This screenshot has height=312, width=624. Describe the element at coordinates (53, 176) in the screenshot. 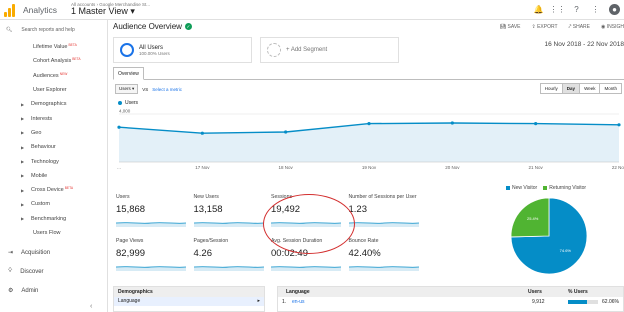

I see `sidebar-item-mobile: ▶ Mobile` at that location.